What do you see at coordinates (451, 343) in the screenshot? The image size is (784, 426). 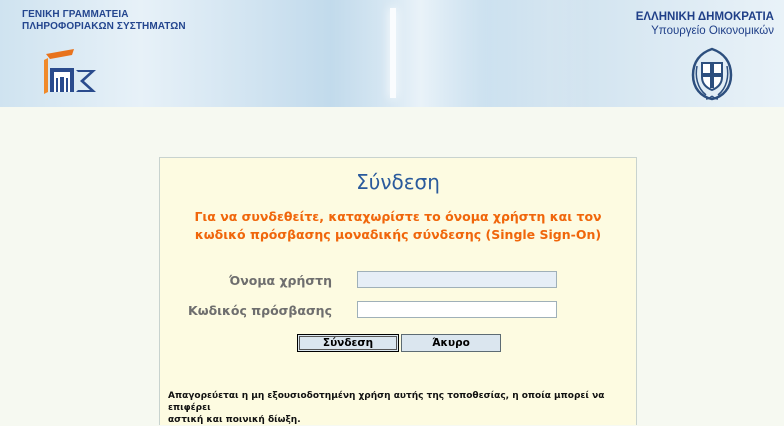 I see `cancel-button: Άκυρο` at bounding box center [451, 343].